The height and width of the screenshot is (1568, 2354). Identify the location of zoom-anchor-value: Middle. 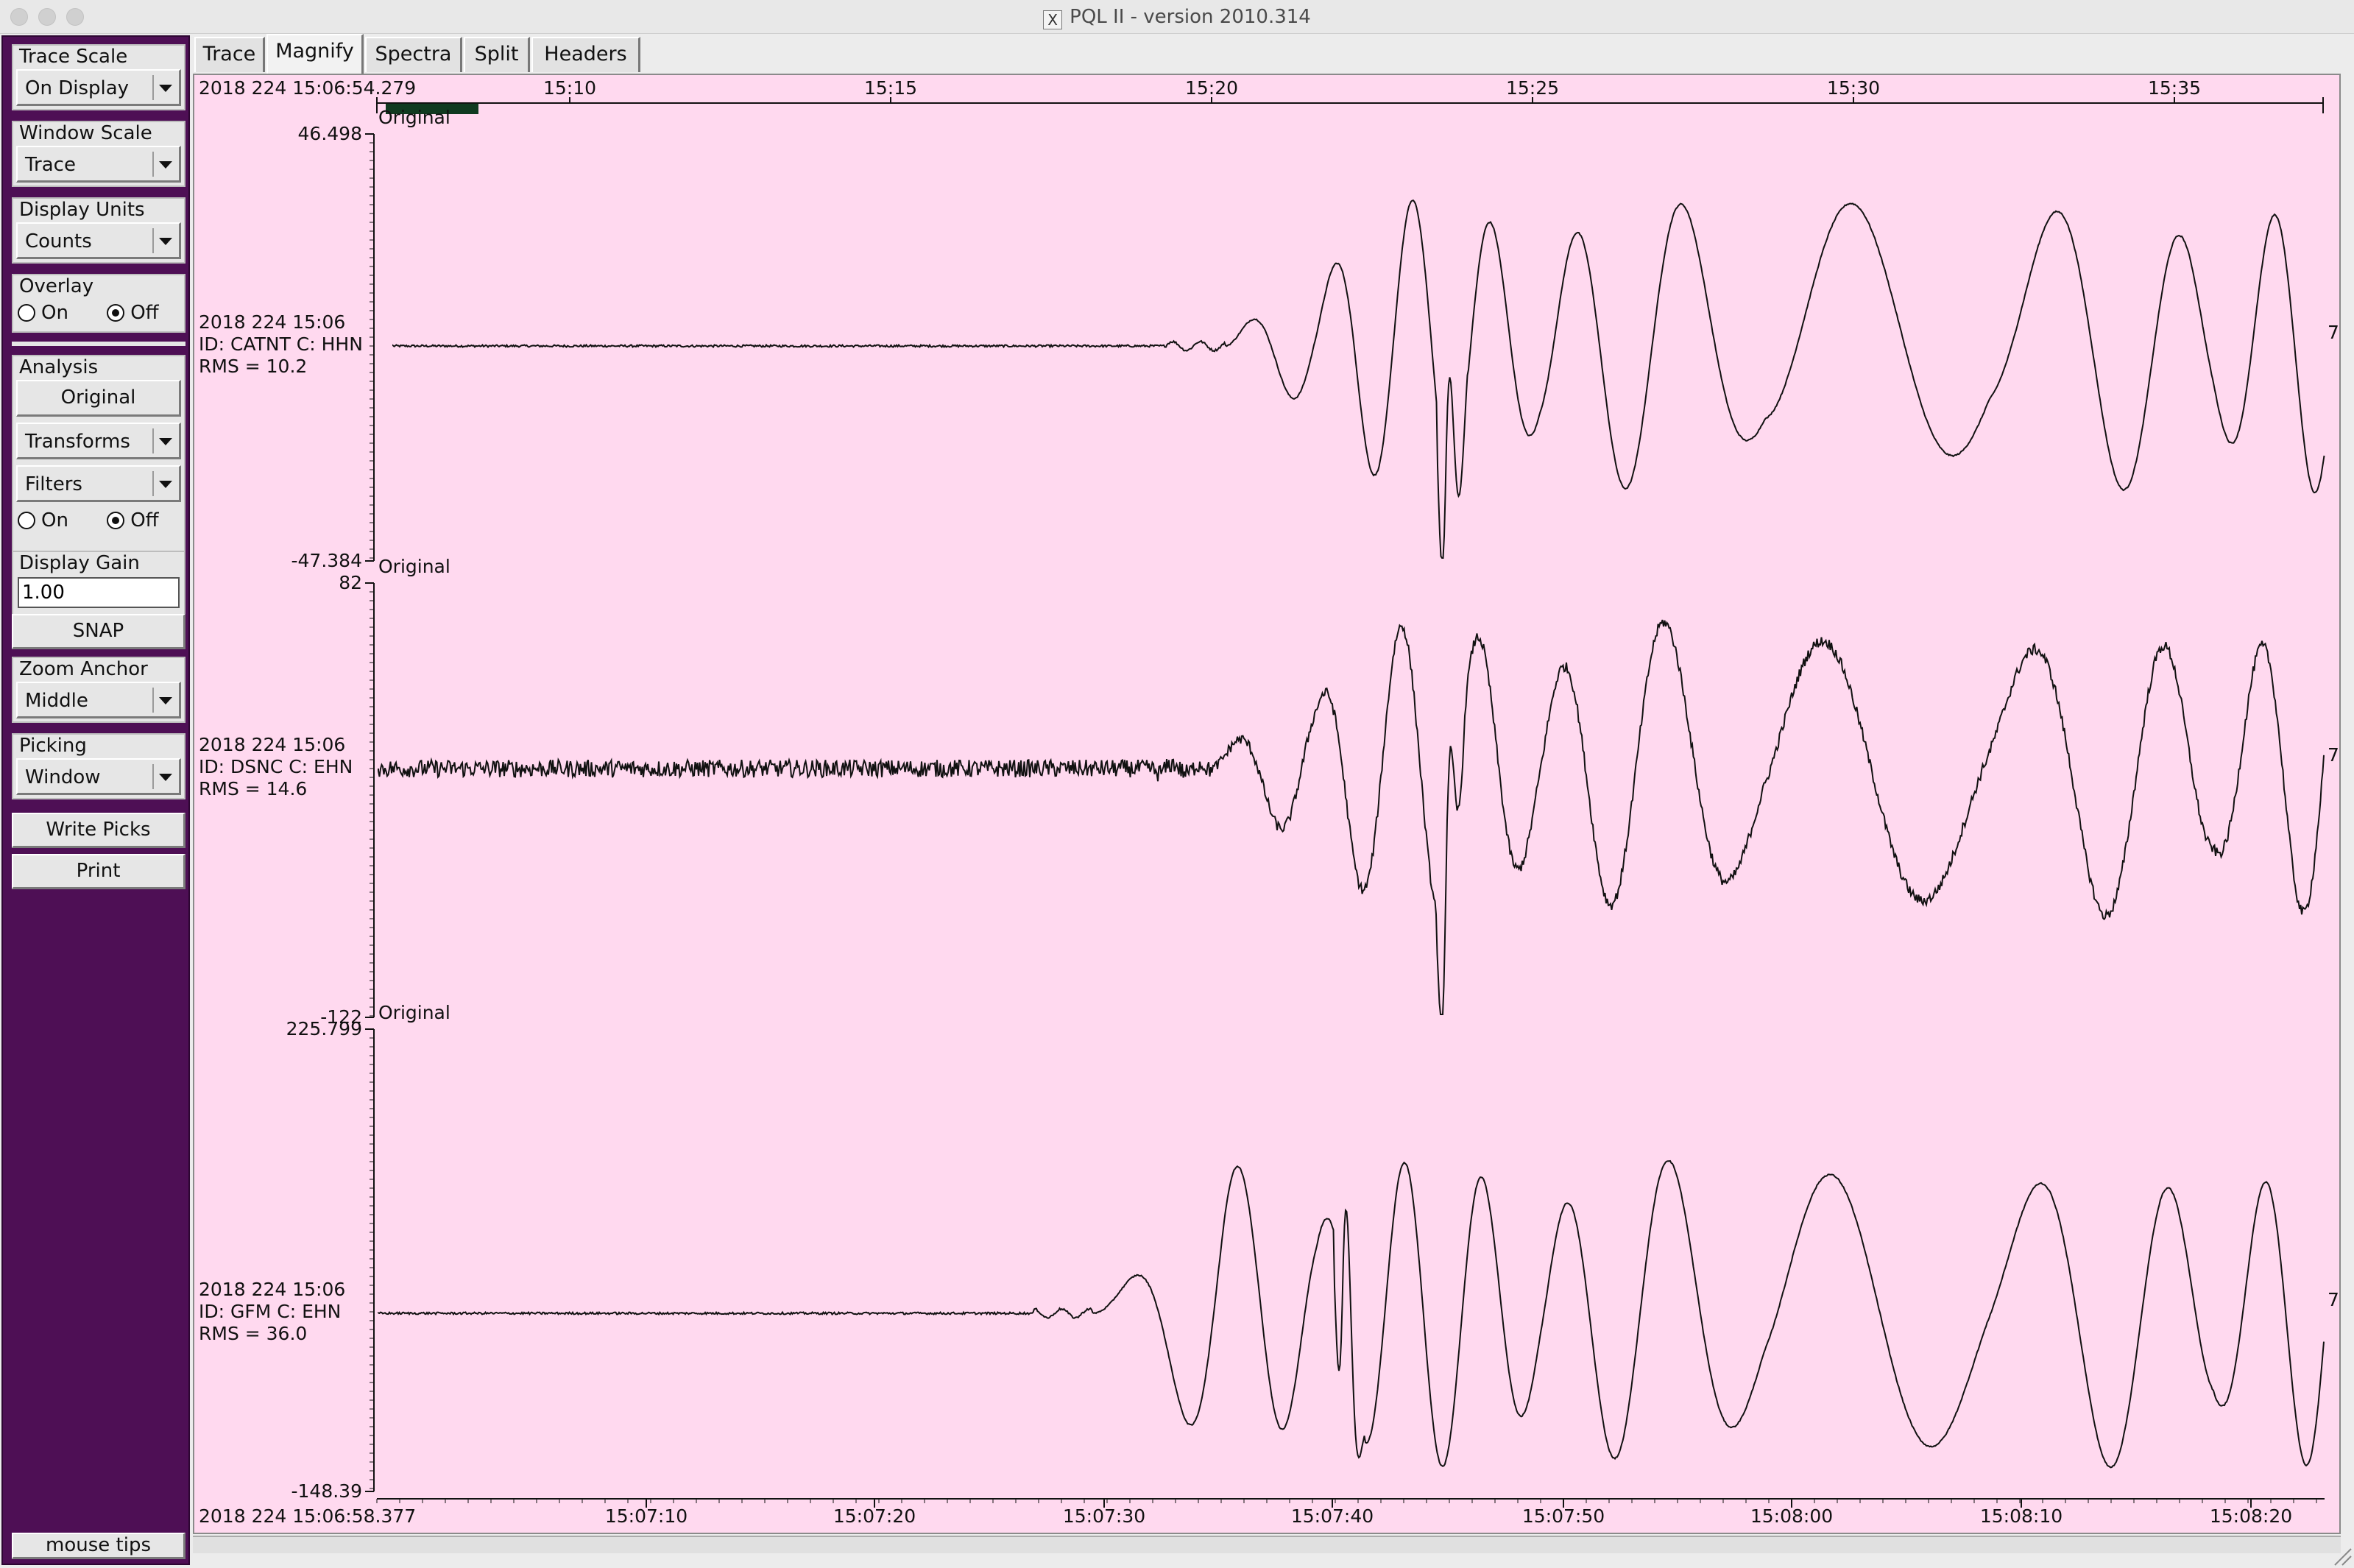
(56, 701).